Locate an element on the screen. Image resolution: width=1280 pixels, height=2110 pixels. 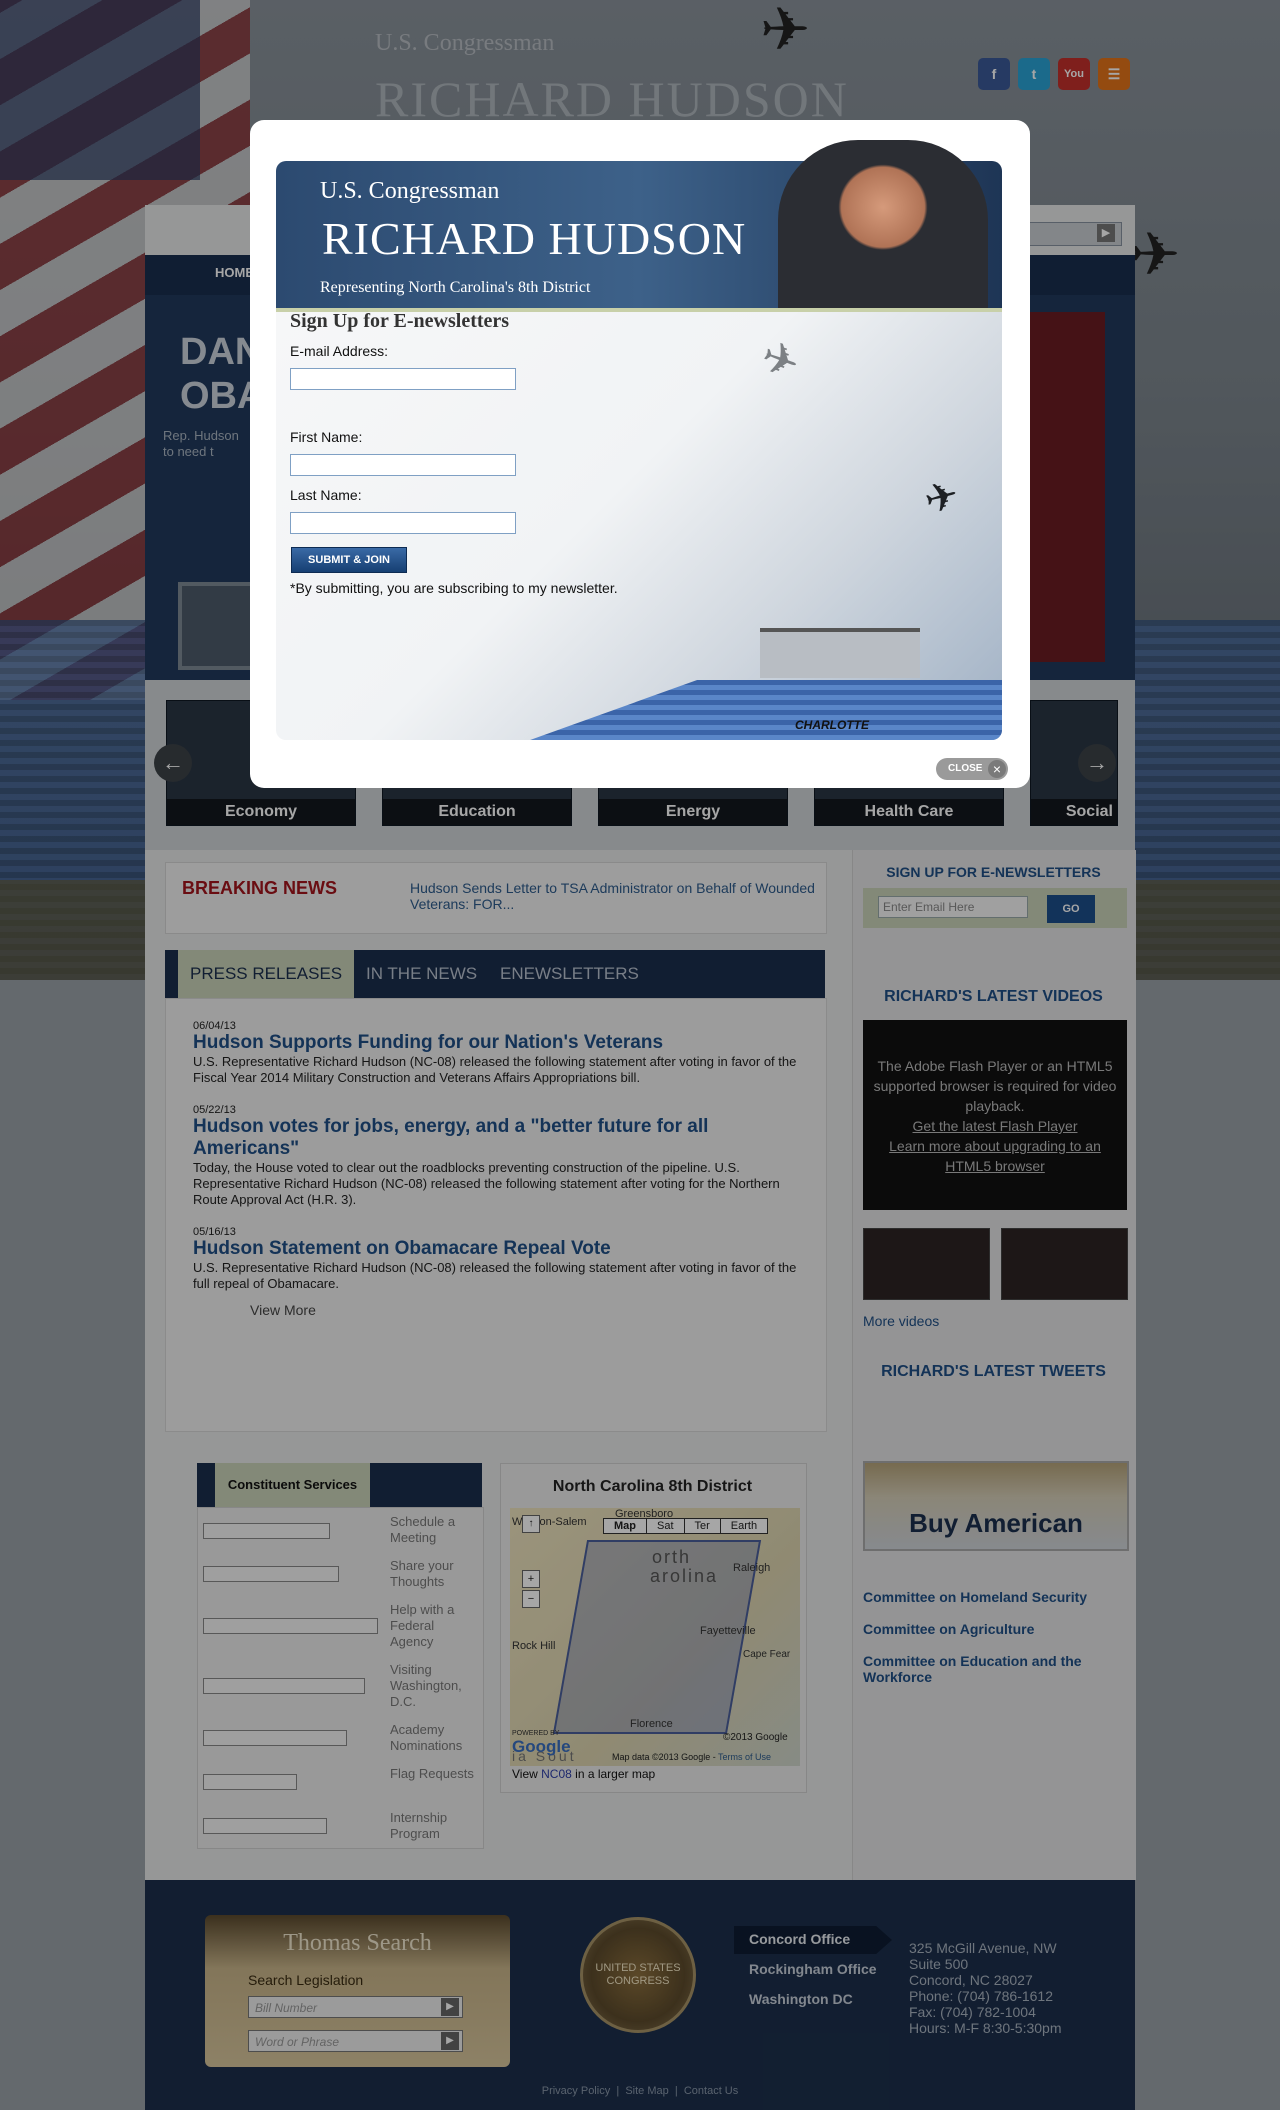
modal-name: RICHARD HUDSON is located at coordinates (534, 238).